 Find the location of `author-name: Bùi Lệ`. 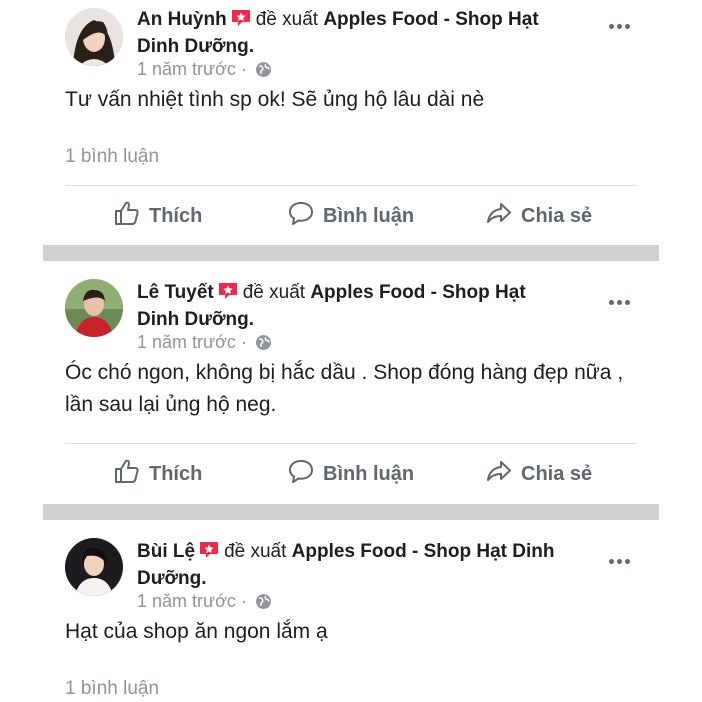

author-name: Bùi Lệ is located at coordinates (166, 551).